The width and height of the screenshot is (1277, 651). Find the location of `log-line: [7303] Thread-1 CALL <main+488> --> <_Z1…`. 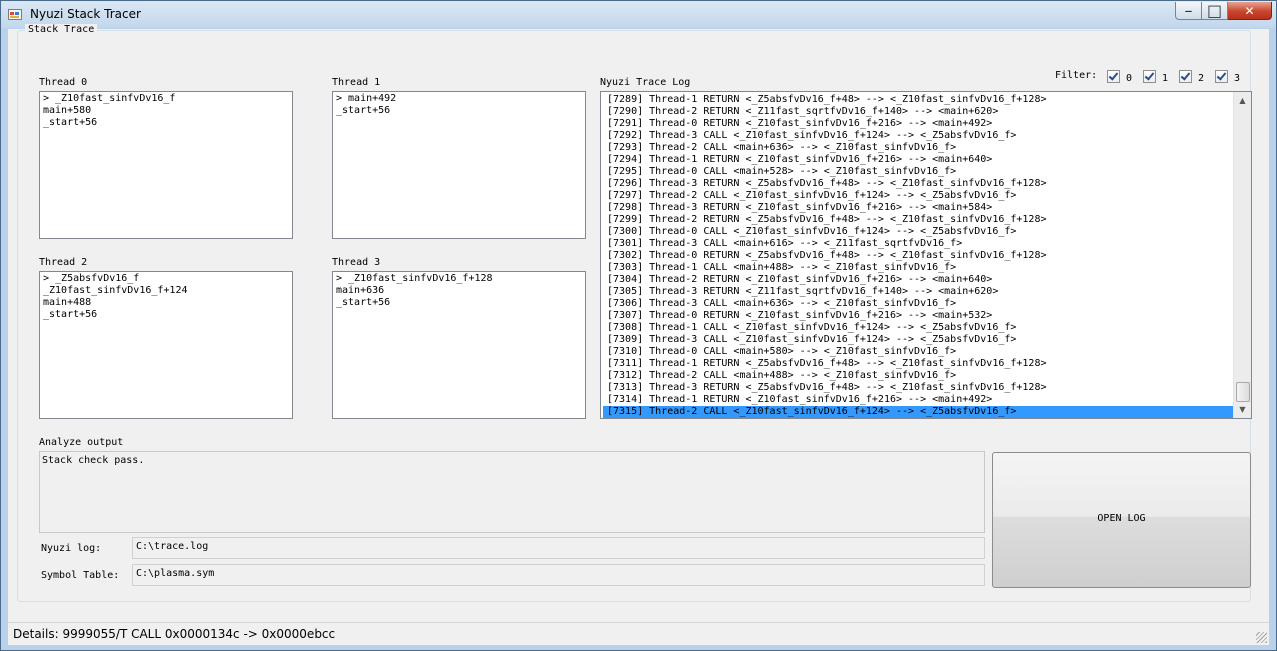

log-line: [7303] Thread-1 CALL <main+488> --> <_Z1… is located at coordinates (918, 268).